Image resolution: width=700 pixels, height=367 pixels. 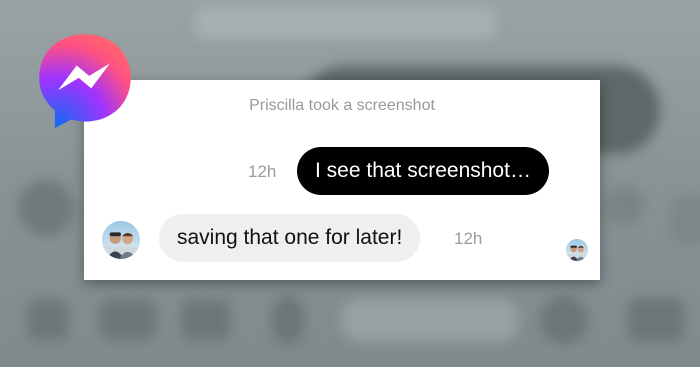 I want to click on blurred-avatar-right, so click(x=625, y=206).